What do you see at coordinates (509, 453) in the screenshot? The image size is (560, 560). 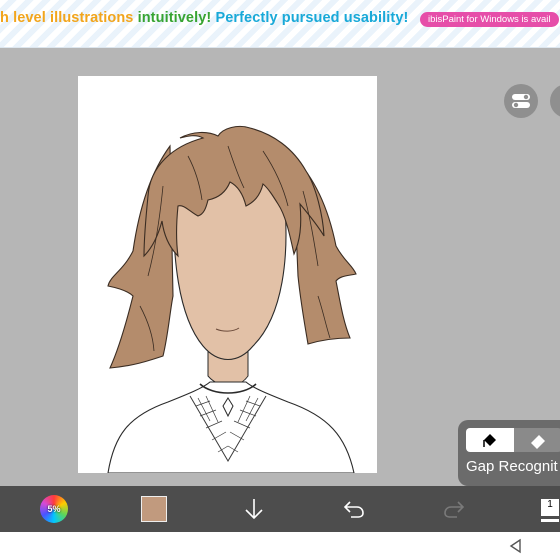 I see `fill-tool-panel: Gap Recognit` at bounding box center [509, 453].